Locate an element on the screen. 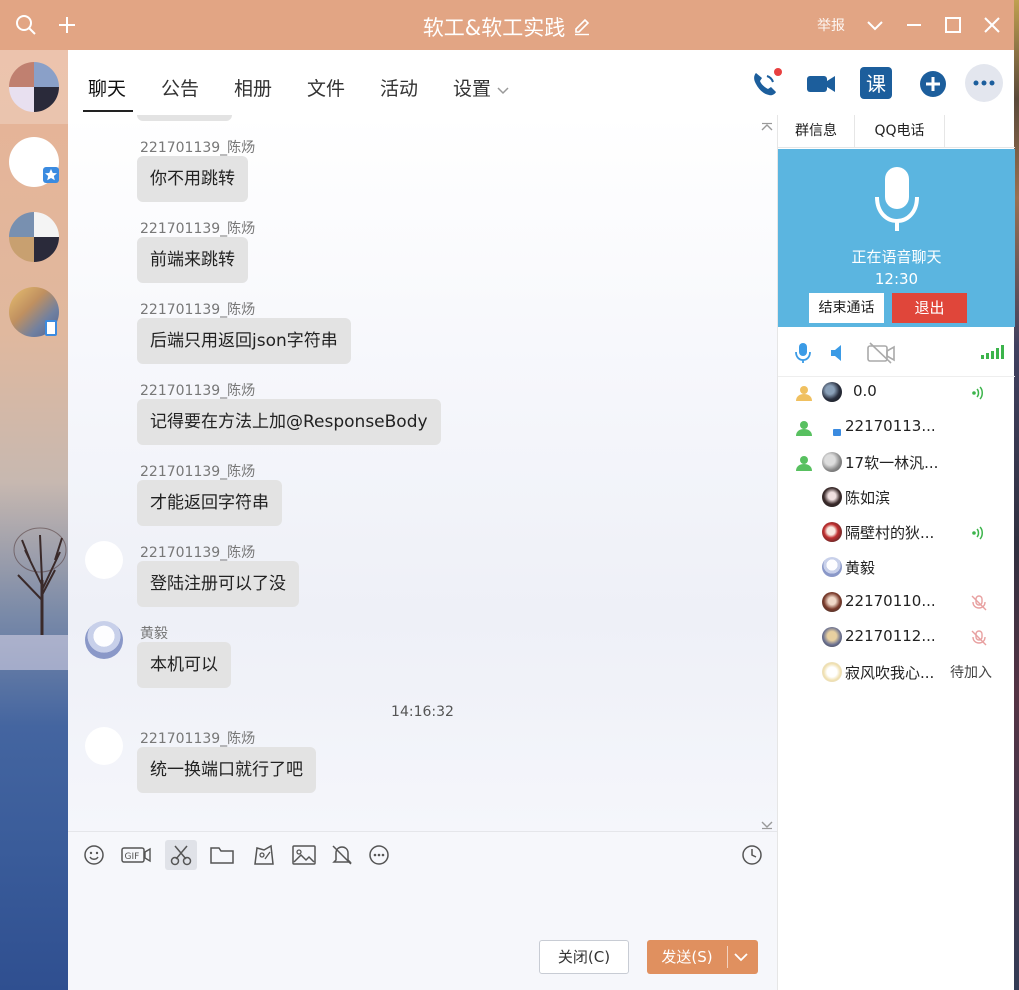 The width and height of the screenshot is (1019, 990). tab-chat: 聊天 is located at coordinates (107, 87).